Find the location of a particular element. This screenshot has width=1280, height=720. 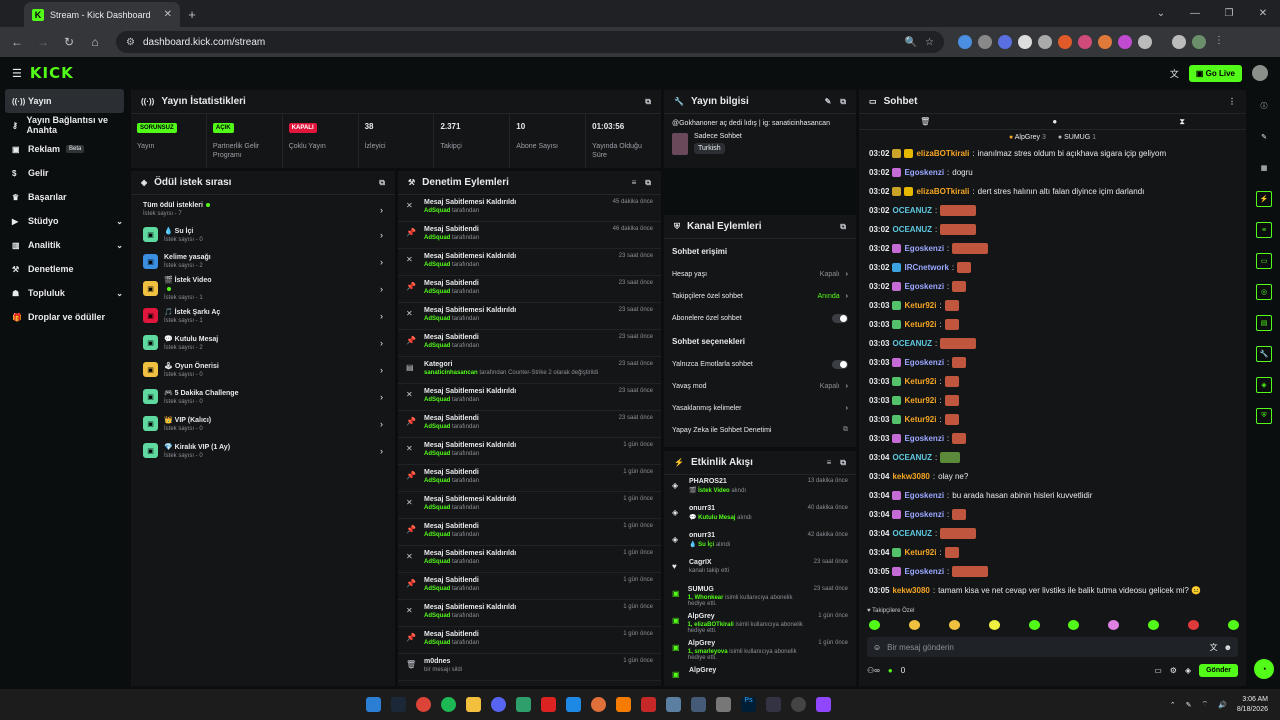

language-tag: Turkish is located at coordinates (709, 148).